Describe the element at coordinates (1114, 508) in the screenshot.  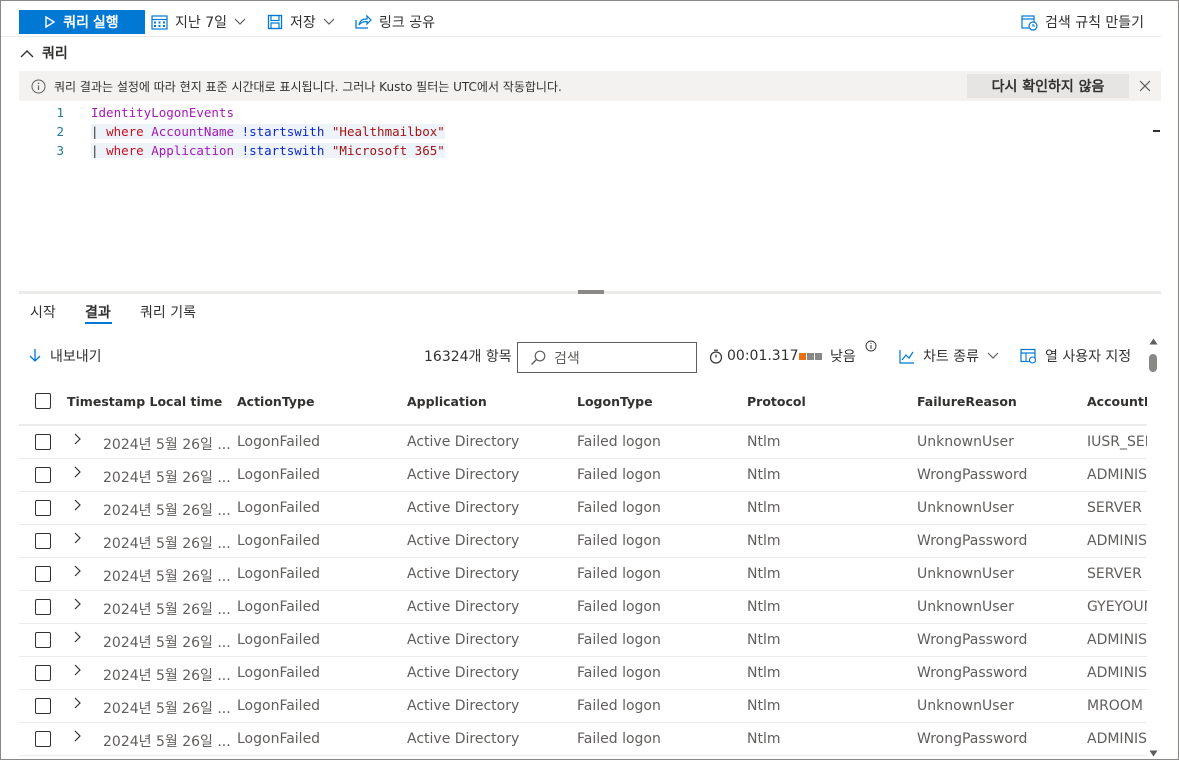
I see `account-name-cell: SERVER` at that location.